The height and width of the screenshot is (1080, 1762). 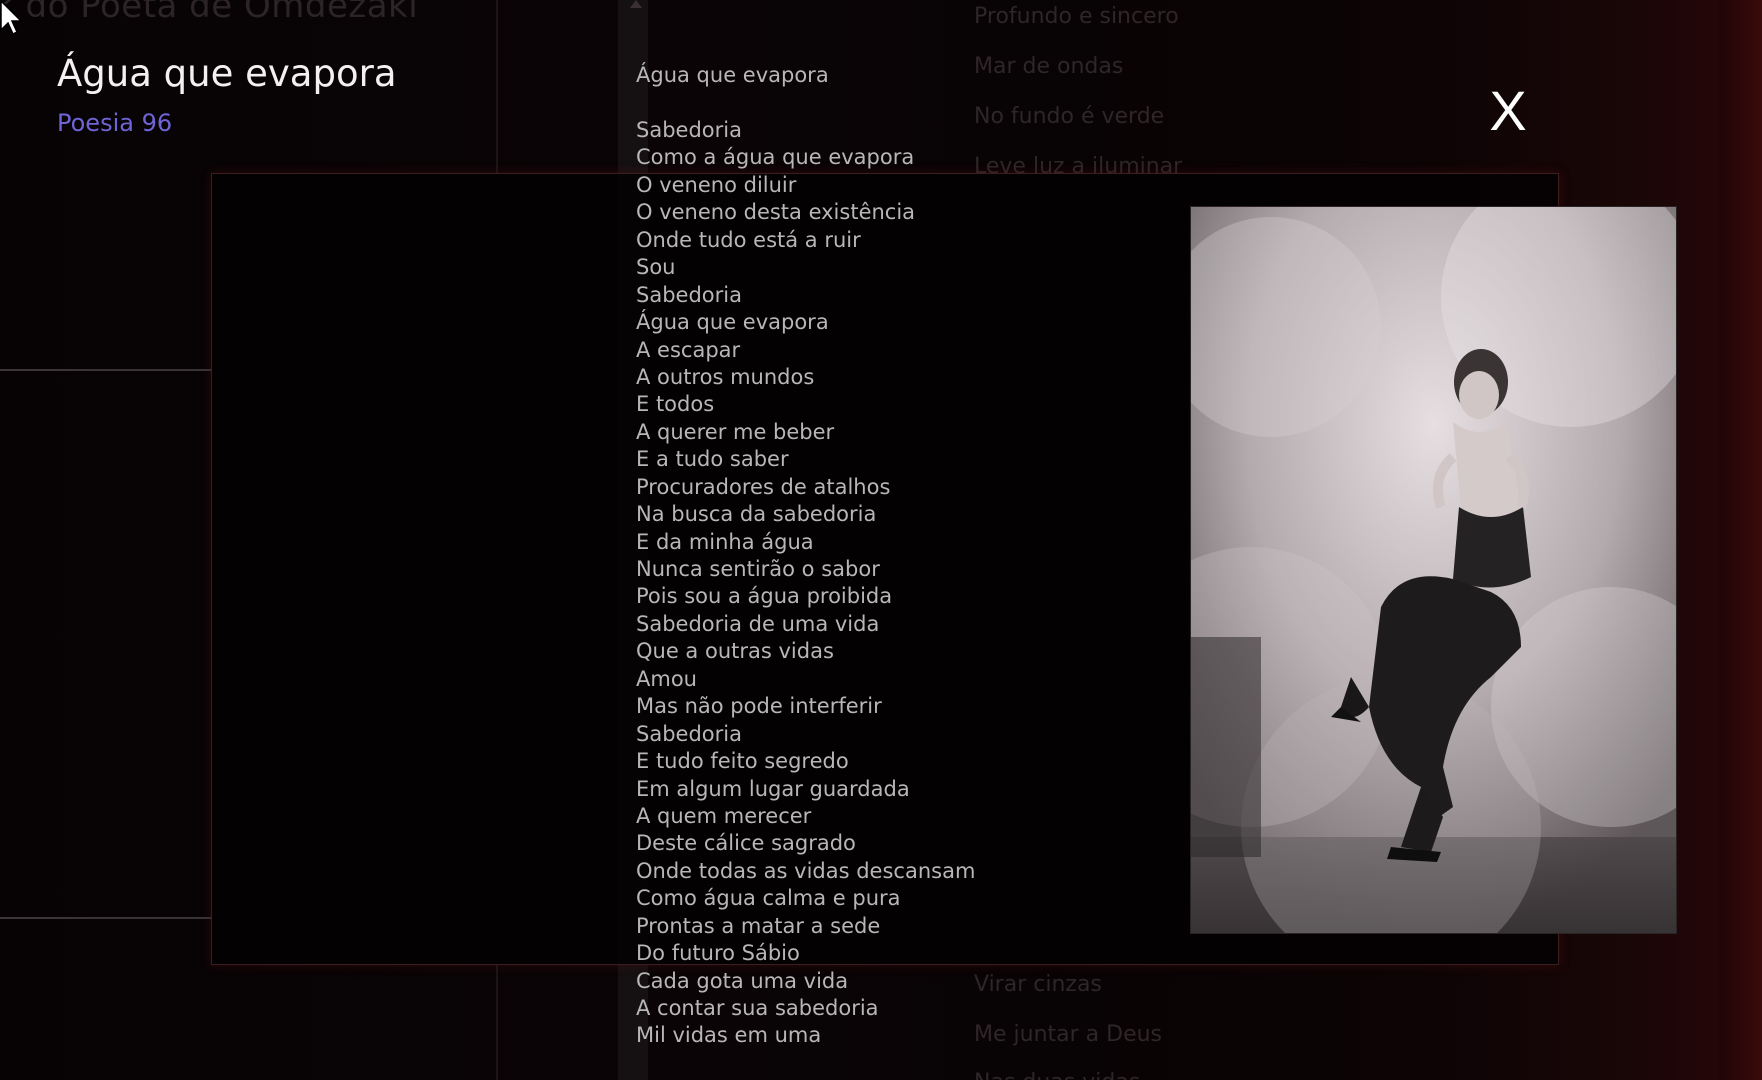 What do you see at coordinates (666, 678) in the screenshot?
I see `poem-line: Amou` at bounding box center [666, 678].